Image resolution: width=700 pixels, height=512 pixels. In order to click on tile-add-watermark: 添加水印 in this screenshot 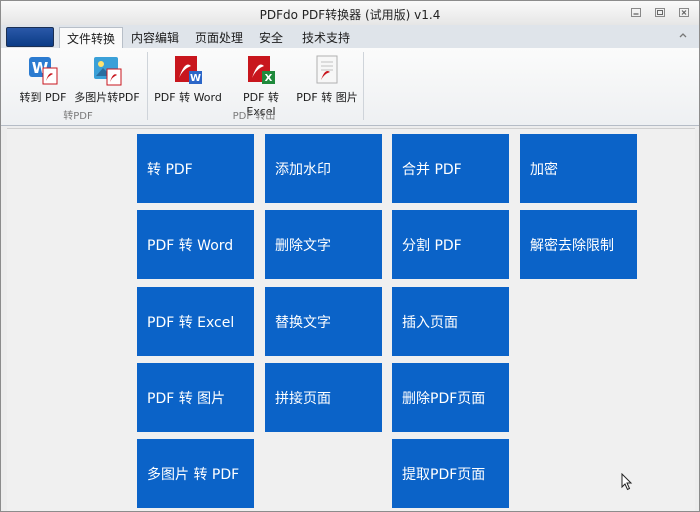, I will do `click(323, 168)`.